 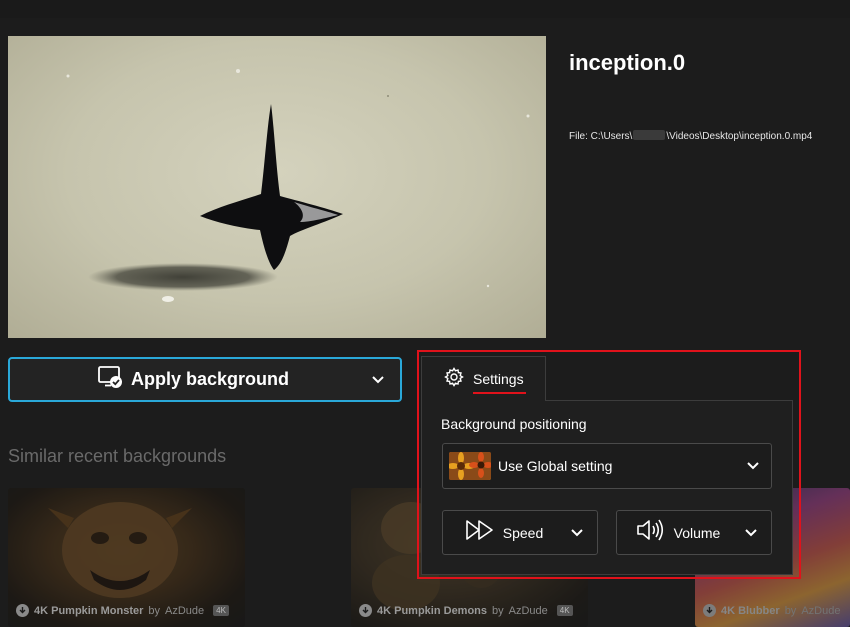 I want to click on apply-background-dropdown, so click(x=378, y=380).